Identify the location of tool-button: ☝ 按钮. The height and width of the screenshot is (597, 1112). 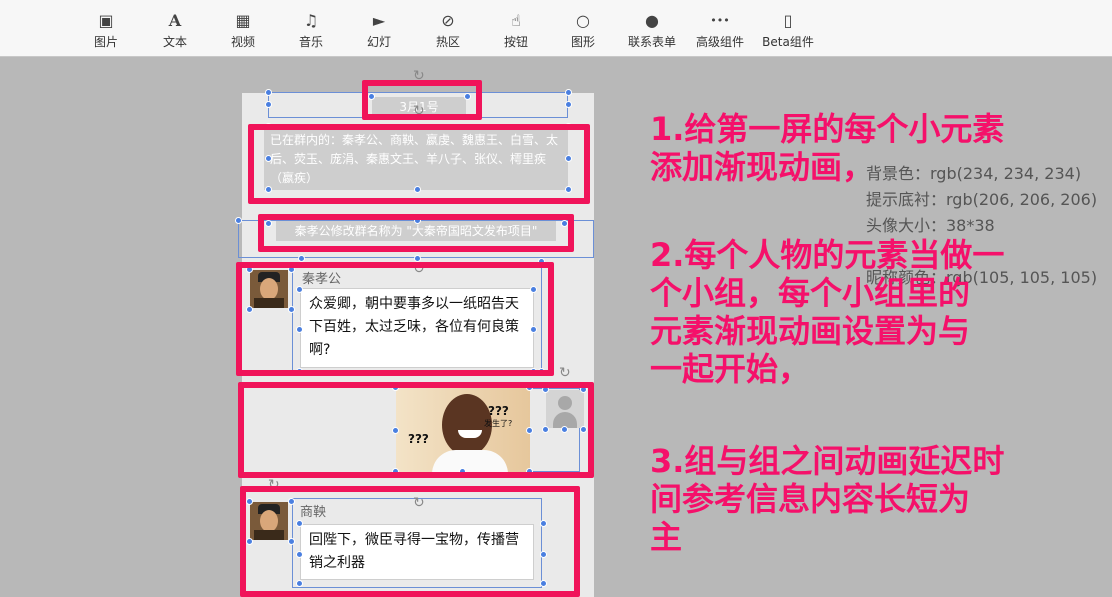
(516, 30).